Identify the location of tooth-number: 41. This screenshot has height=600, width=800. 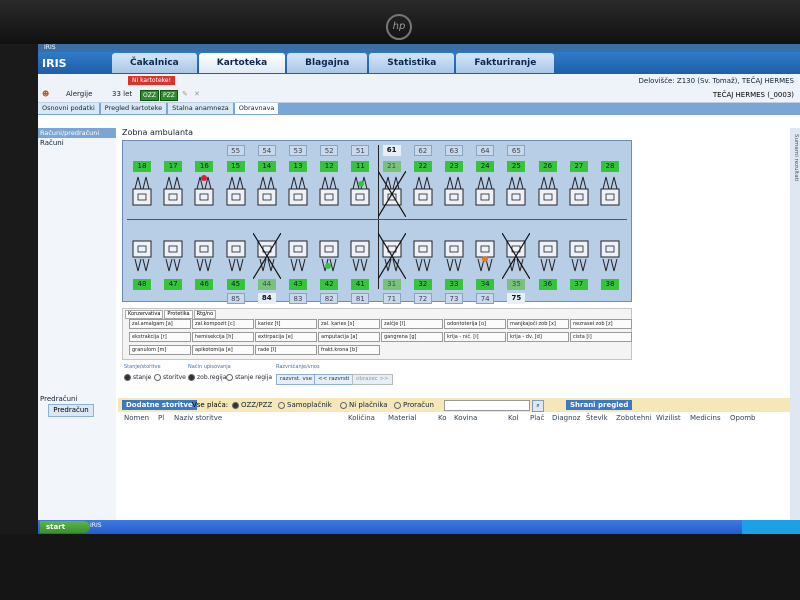
(360, 284).